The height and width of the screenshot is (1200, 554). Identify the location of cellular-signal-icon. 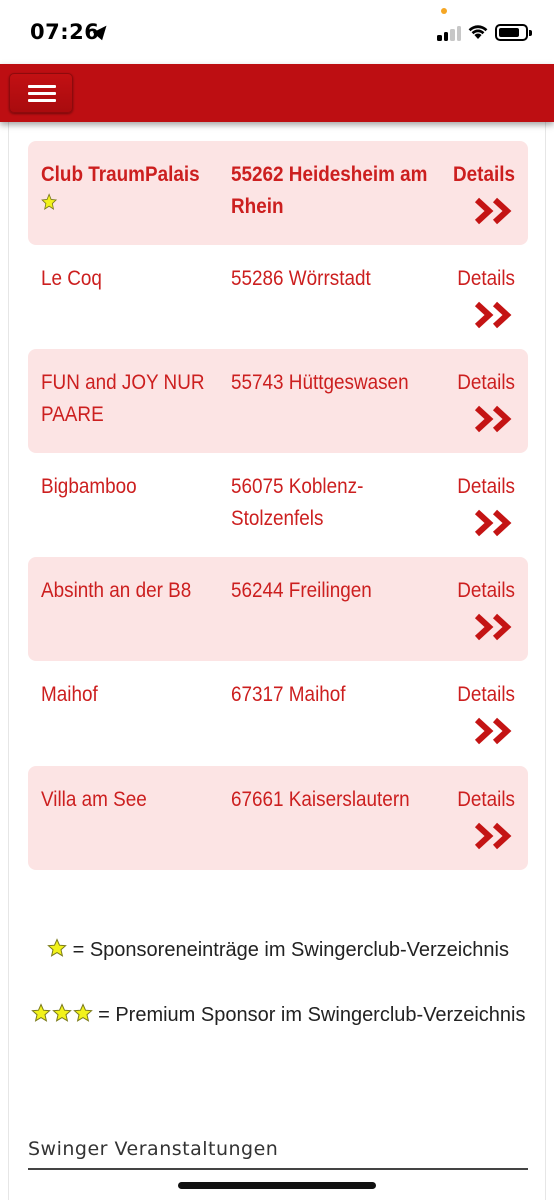
(450, 32).